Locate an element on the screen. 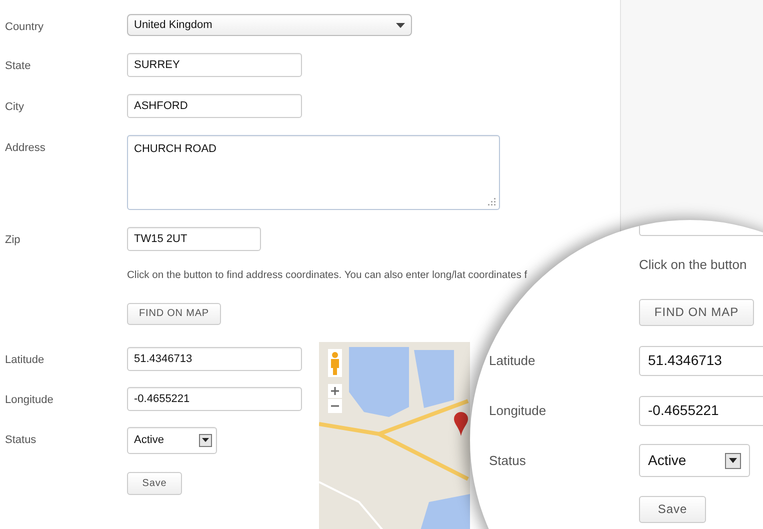  field-label: Country is located at coordinates (24, 27).